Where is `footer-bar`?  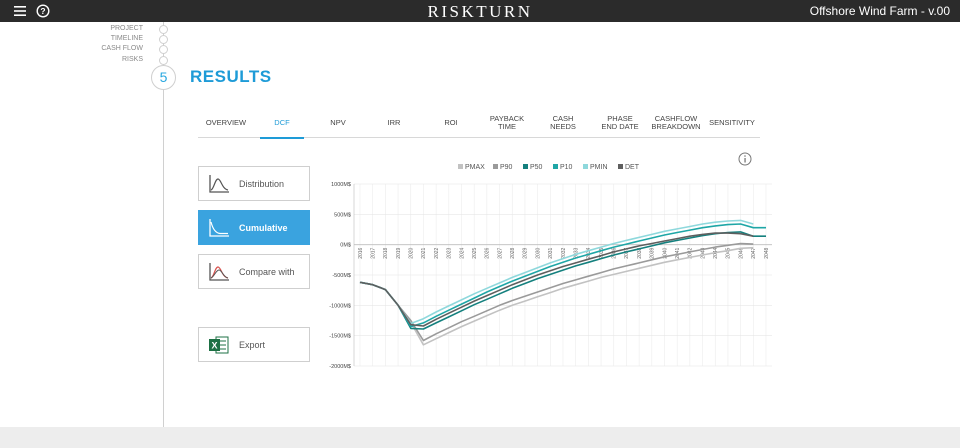
footer-bar is located at coordinates (480, 437).